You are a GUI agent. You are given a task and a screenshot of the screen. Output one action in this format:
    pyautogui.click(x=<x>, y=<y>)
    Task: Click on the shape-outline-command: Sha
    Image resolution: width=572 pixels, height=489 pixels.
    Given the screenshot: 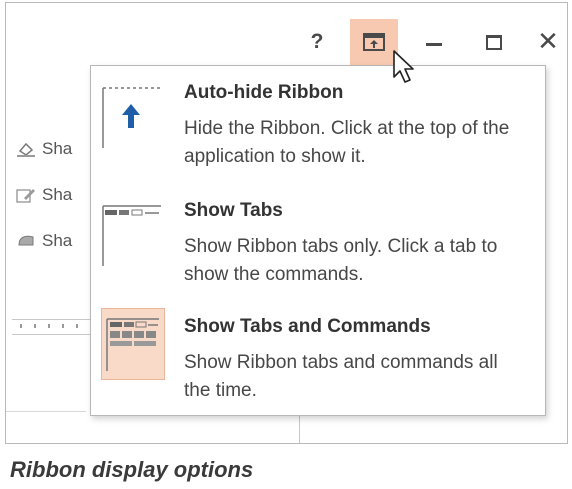 What is the action you would take?
    pyautogui.click(x=44, y=195)
    